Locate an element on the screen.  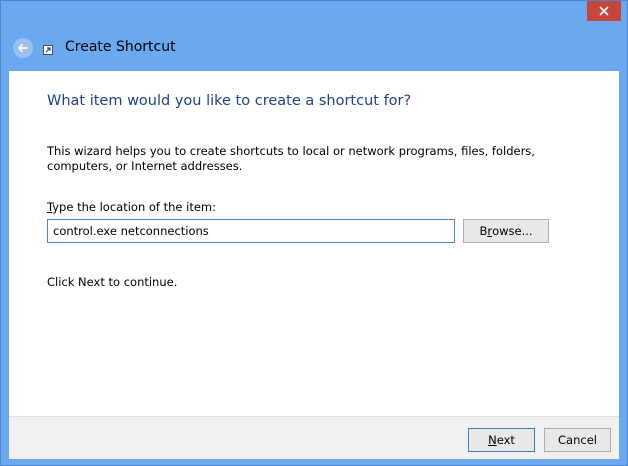
title-bar: Create Shortcut is located at coordinates (314, 49).